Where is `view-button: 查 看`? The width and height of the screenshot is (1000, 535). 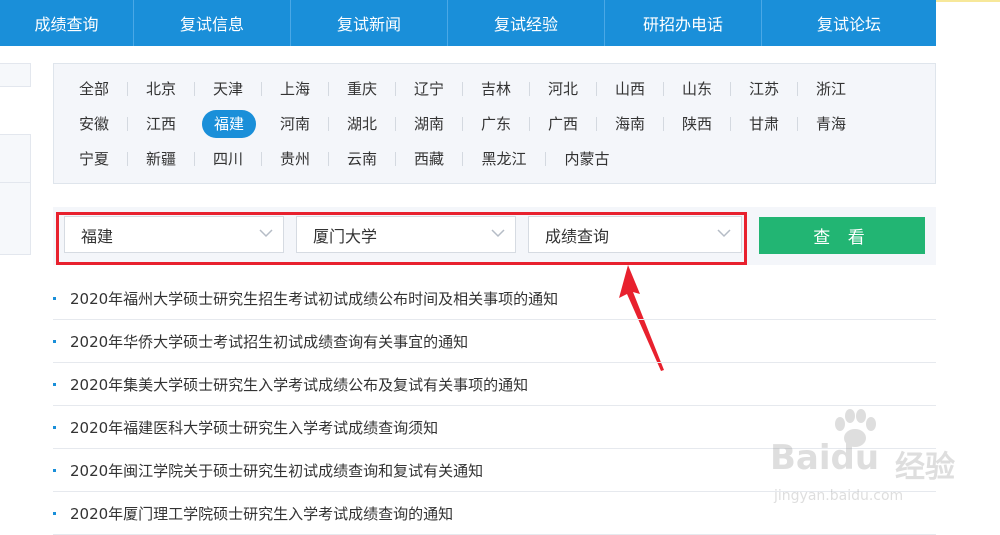 view-button: 查 看 is located at coordinates (842, 235).